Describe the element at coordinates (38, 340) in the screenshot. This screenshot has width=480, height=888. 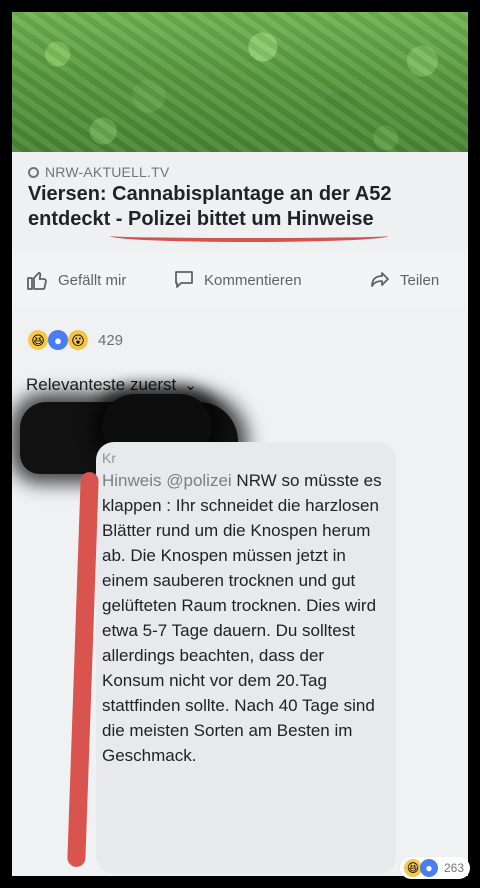
I see `haha-icon: 😆` at that location.